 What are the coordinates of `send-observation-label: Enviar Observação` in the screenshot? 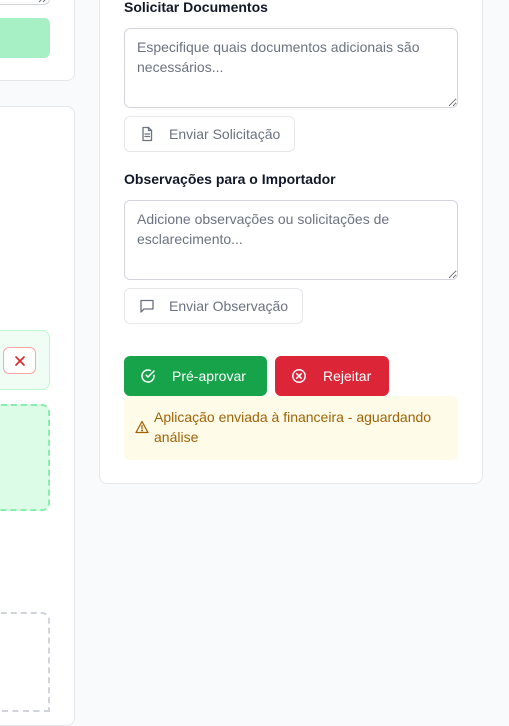 It's located at (229, 306).